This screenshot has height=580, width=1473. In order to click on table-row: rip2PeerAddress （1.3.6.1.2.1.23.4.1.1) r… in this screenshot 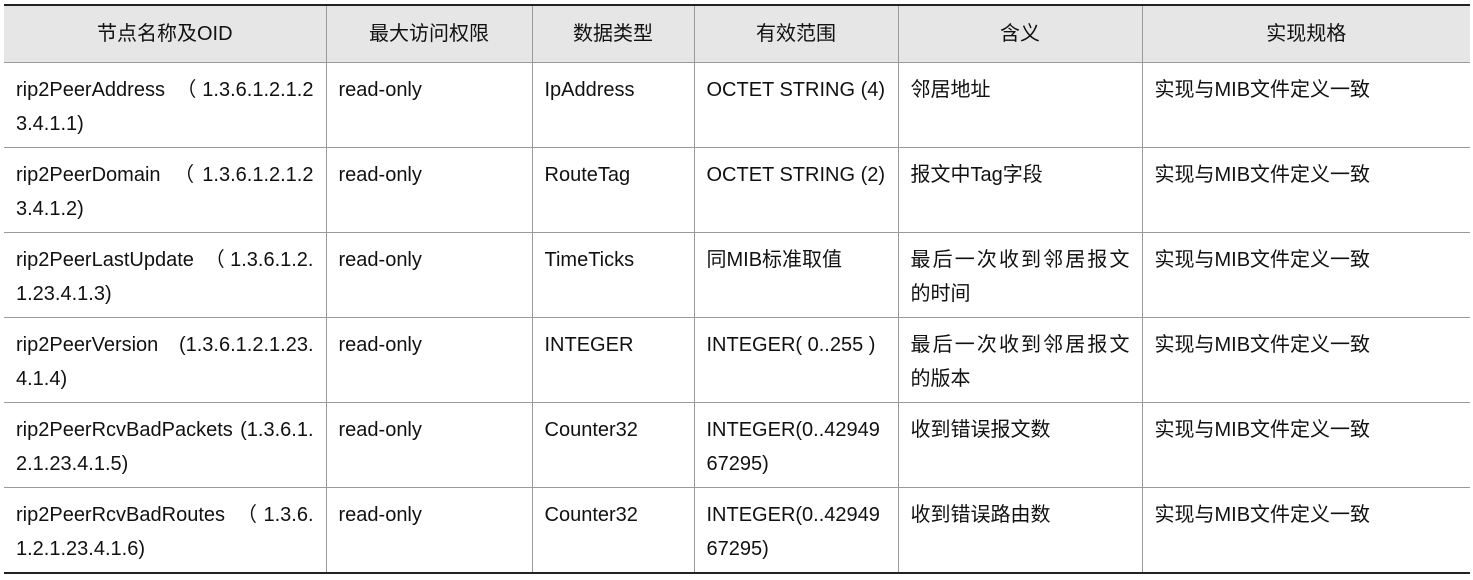, I will do `click(737, 105)`.